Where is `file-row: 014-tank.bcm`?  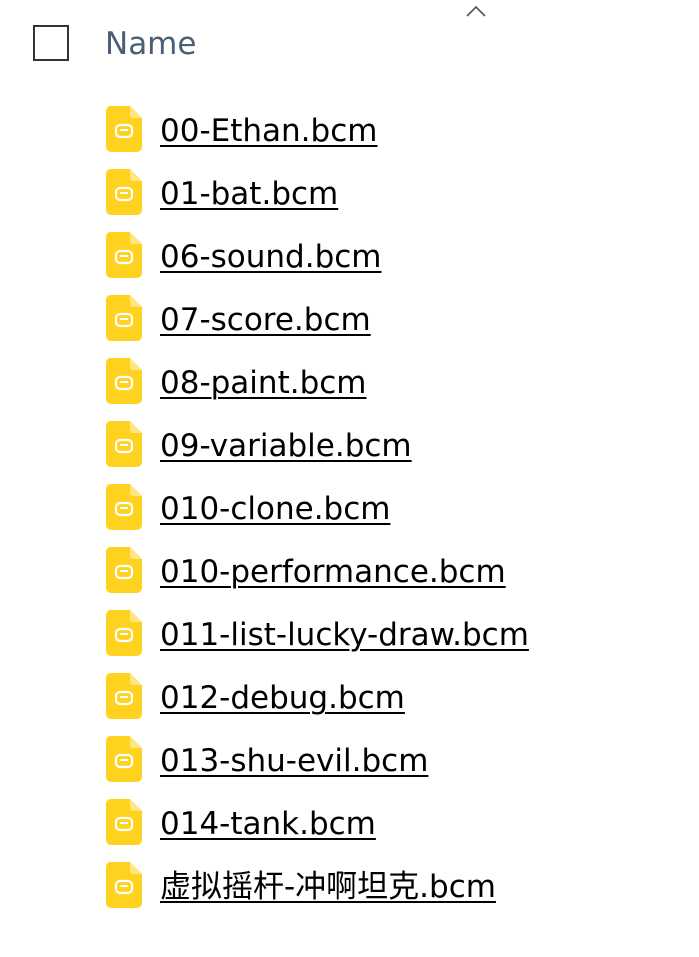 file-row: 014-tank.bcm is located at coordinates (349, 827).